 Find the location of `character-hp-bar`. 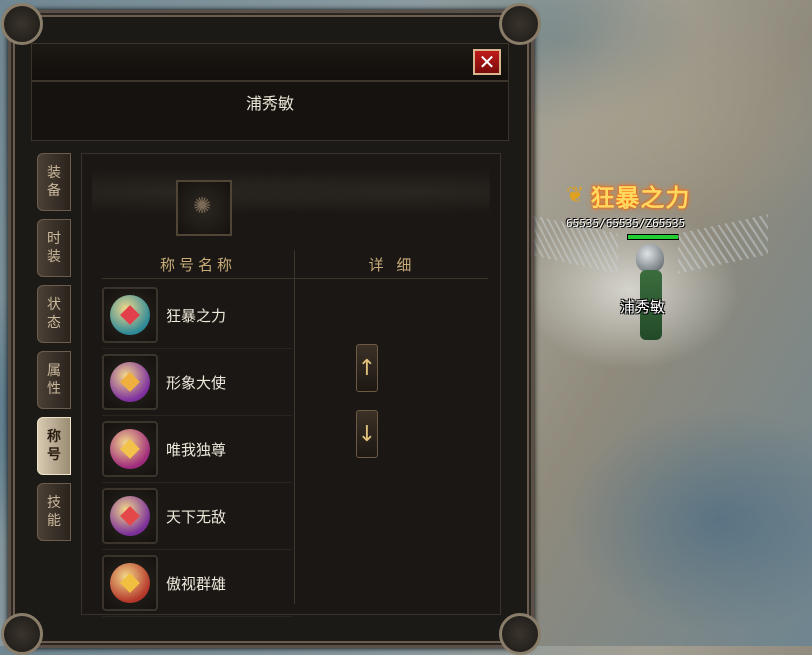

character-hp-bar is located at coordinates (653, 237).